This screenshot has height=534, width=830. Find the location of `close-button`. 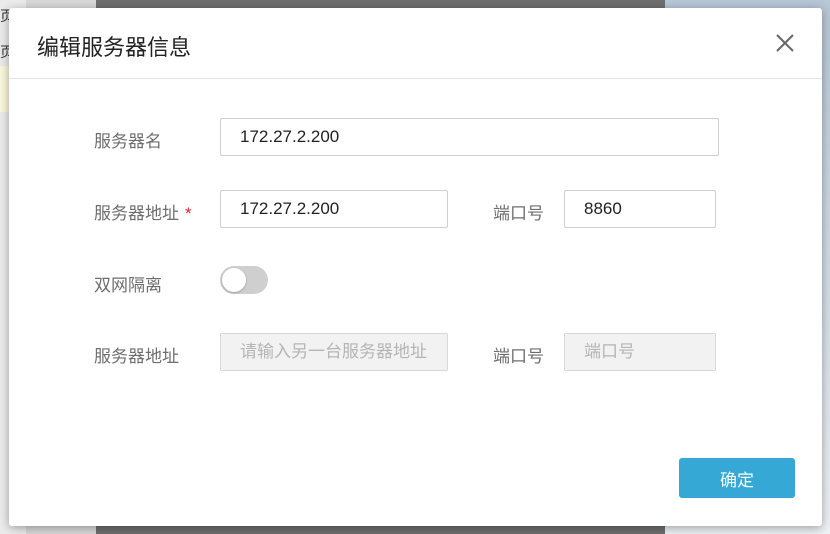

close-button is located at coordinates (785, 43).